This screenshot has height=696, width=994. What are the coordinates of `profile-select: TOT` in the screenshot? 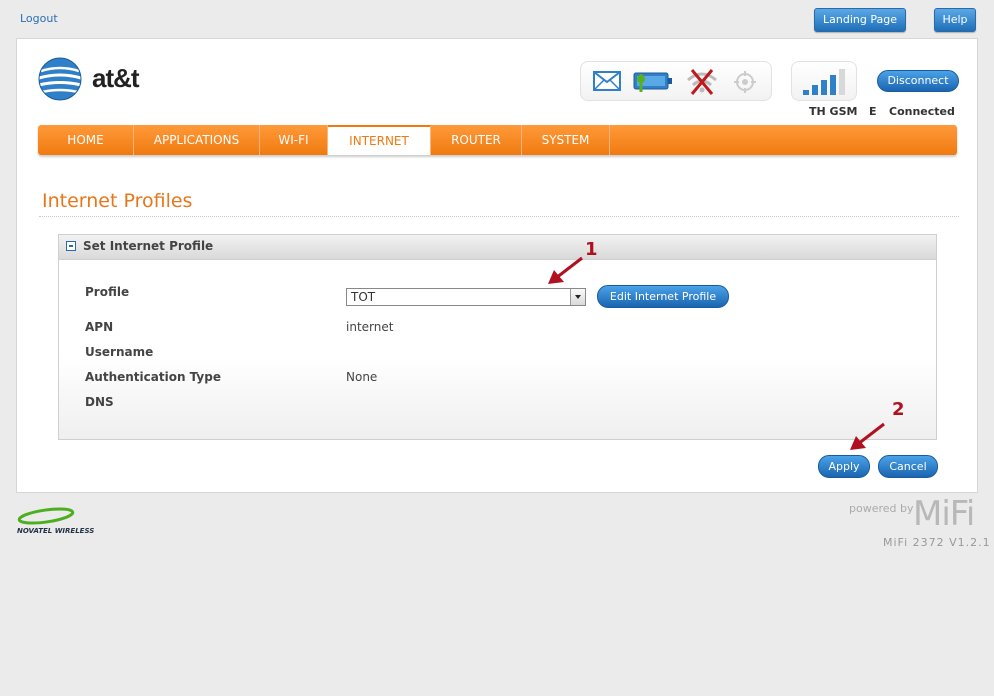 It's located at (466, 297).